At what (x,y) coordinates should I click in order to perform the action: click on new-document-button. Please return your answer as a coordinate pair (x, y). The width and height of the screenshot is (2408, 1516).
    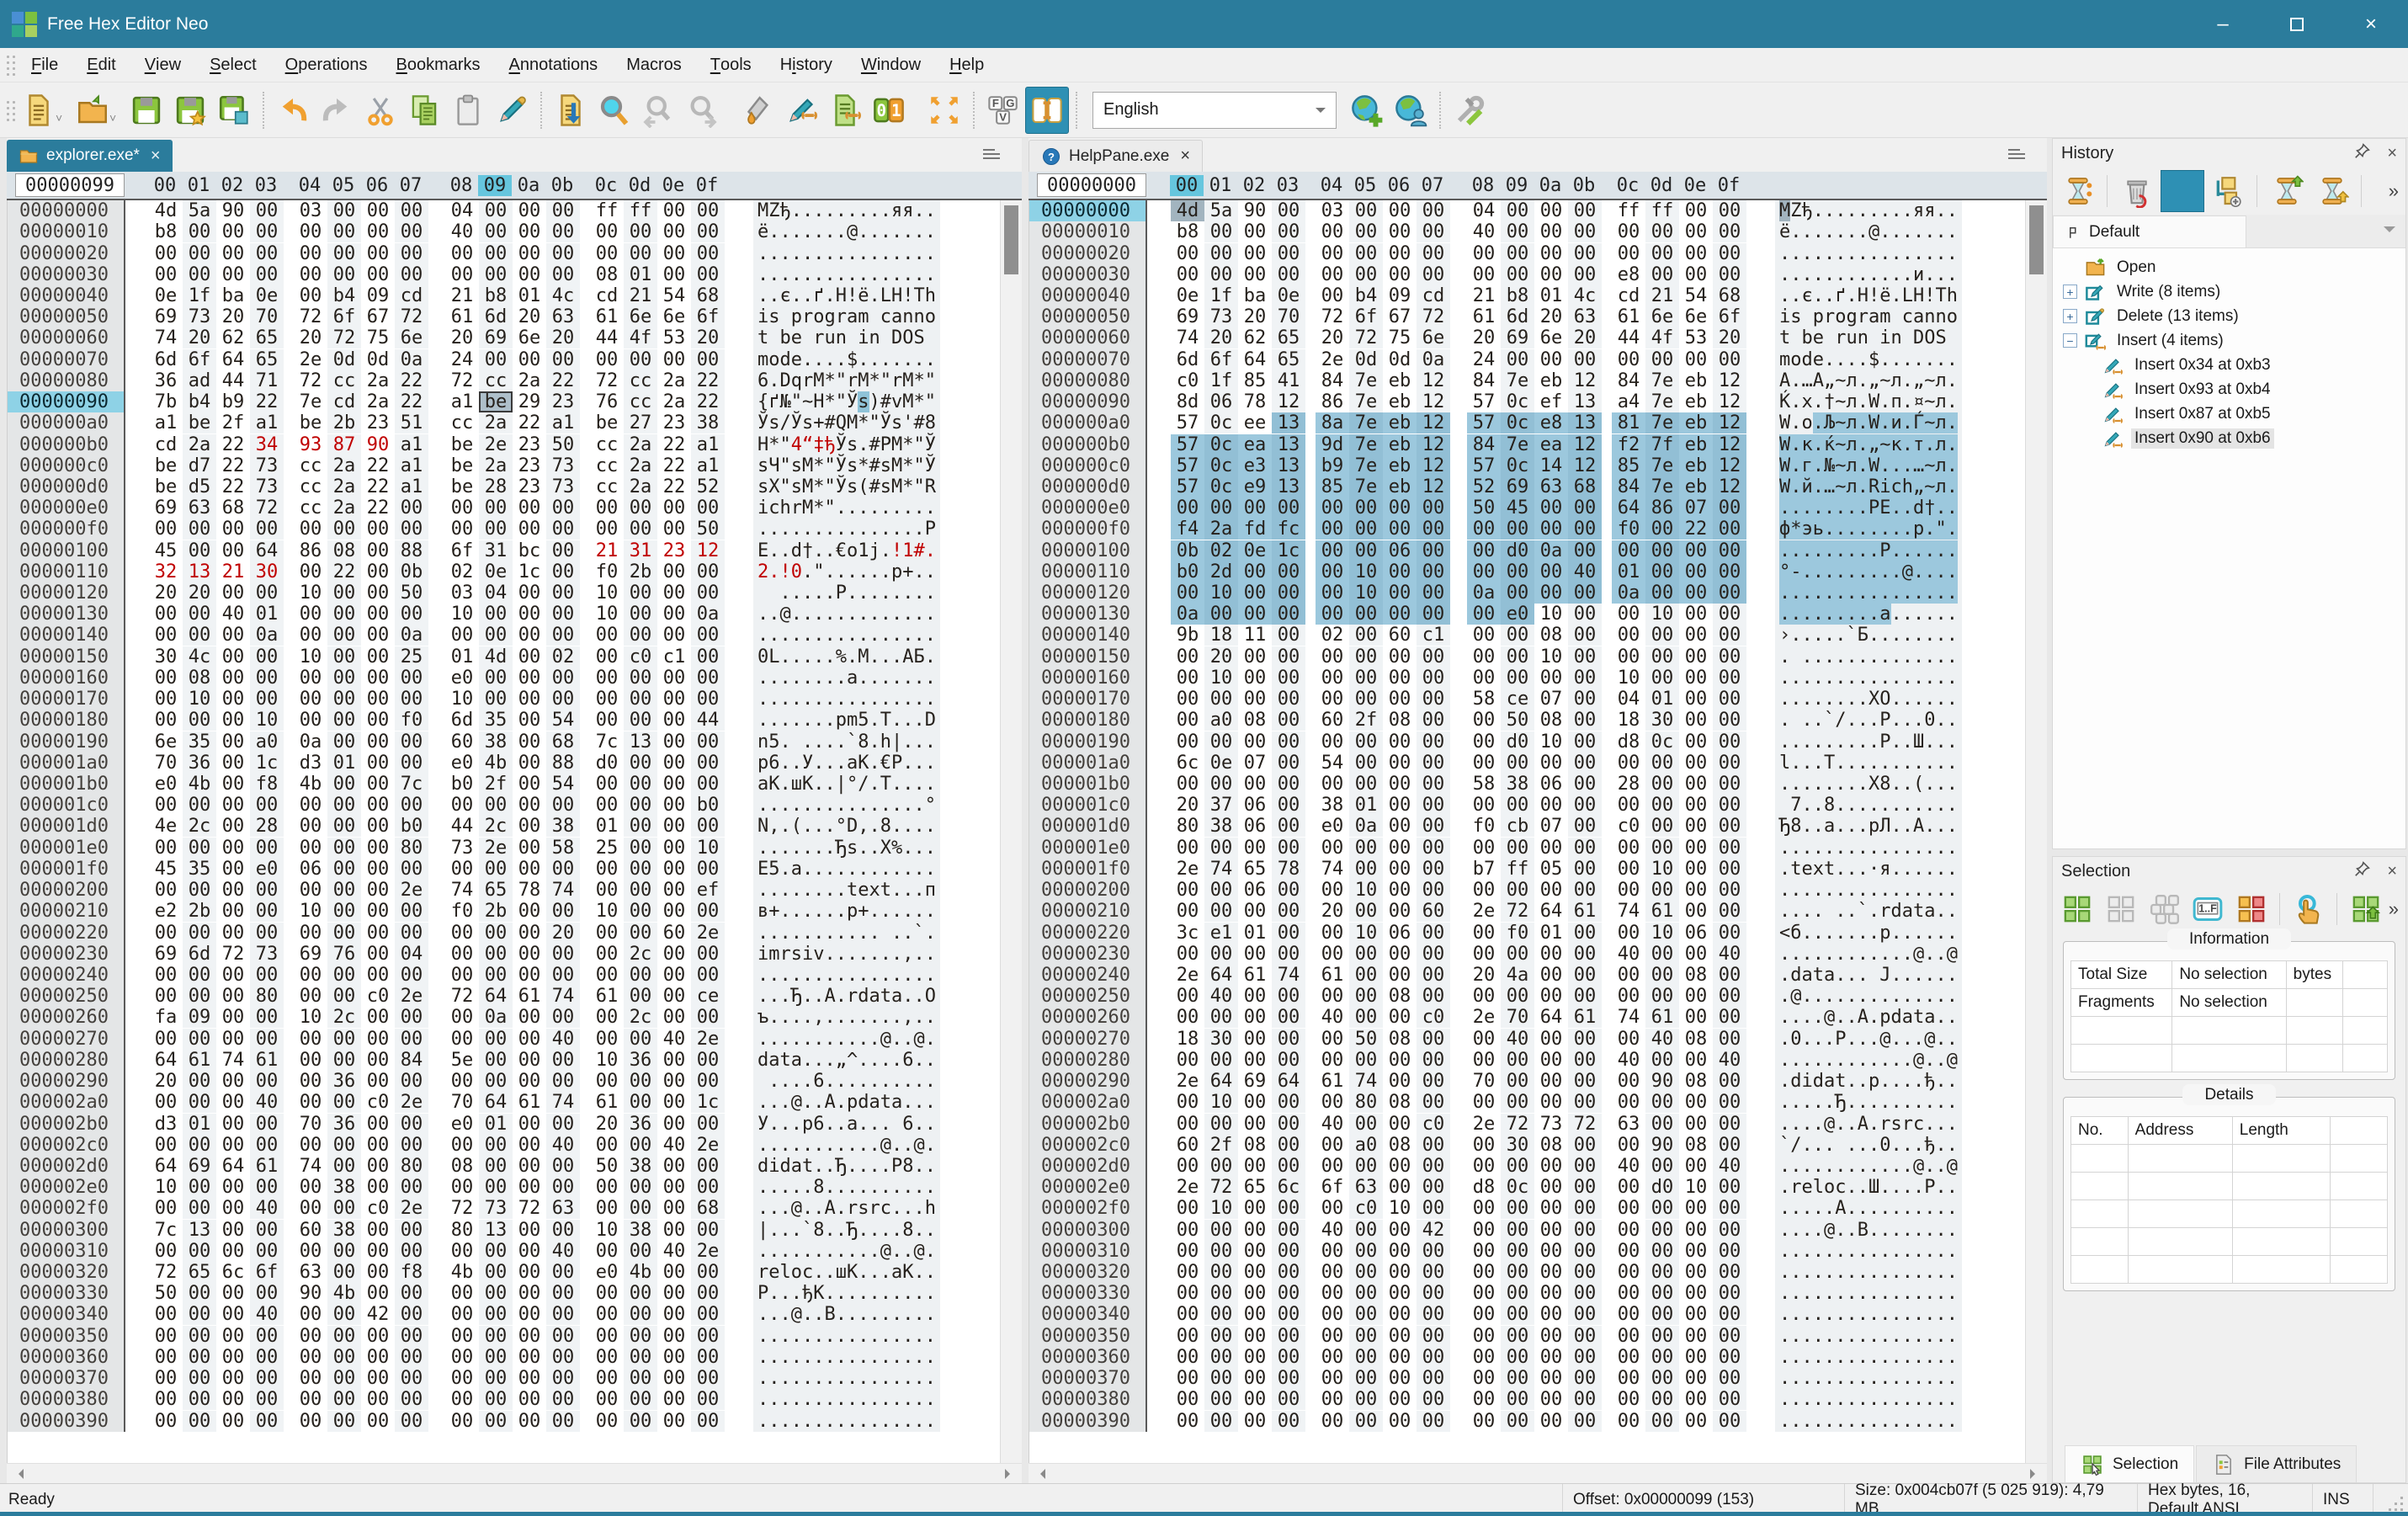
    Looking at the image, I should click on (39, 111).